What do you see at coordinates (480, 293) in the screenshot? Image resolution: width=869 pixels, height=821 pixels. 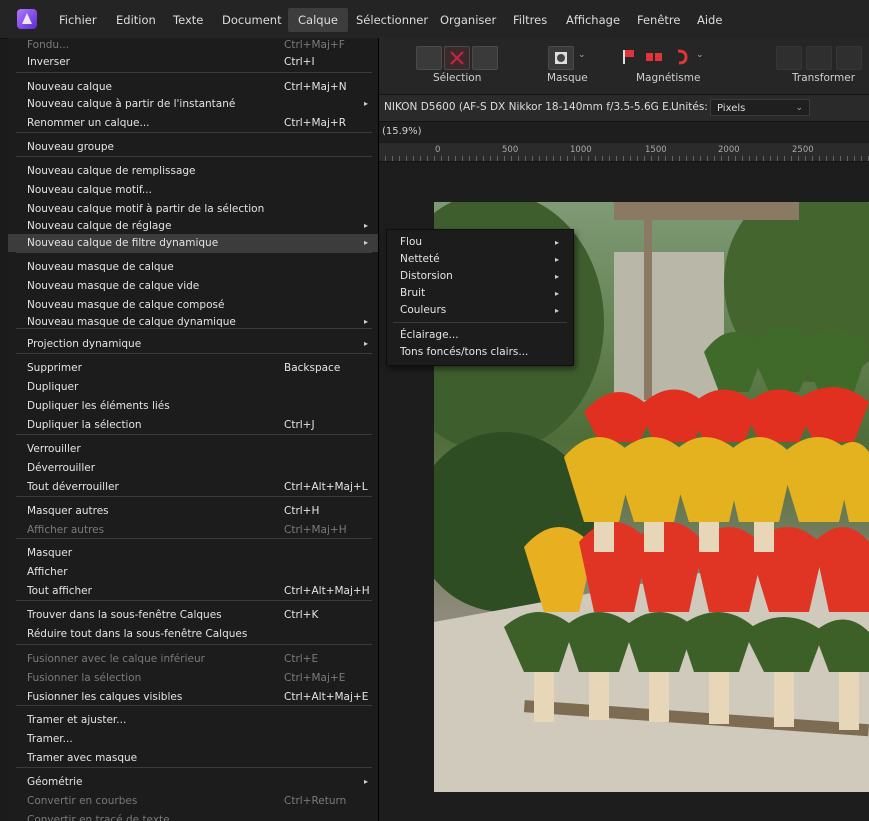 I see `submenu-item: Bruit ▸` at bounding box center [480, 293].